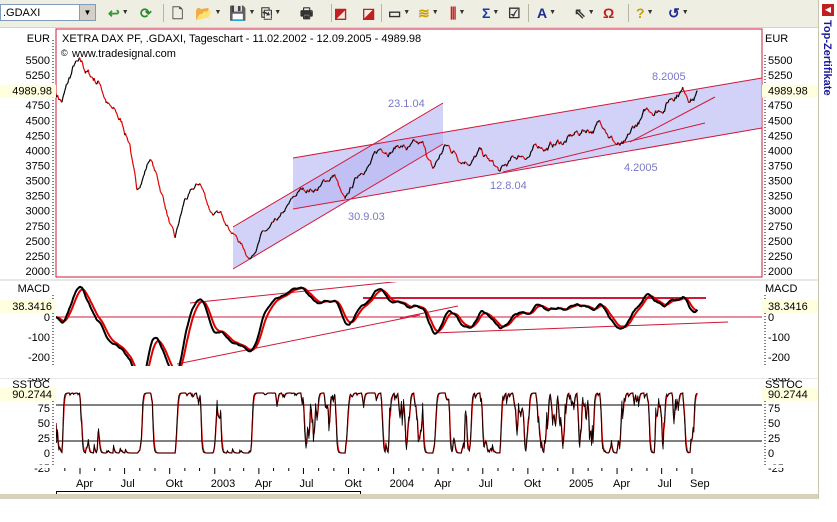  Describe the element at coordinates (34, 289) in the screenshot. I see `macd-label: MACD` at that location.